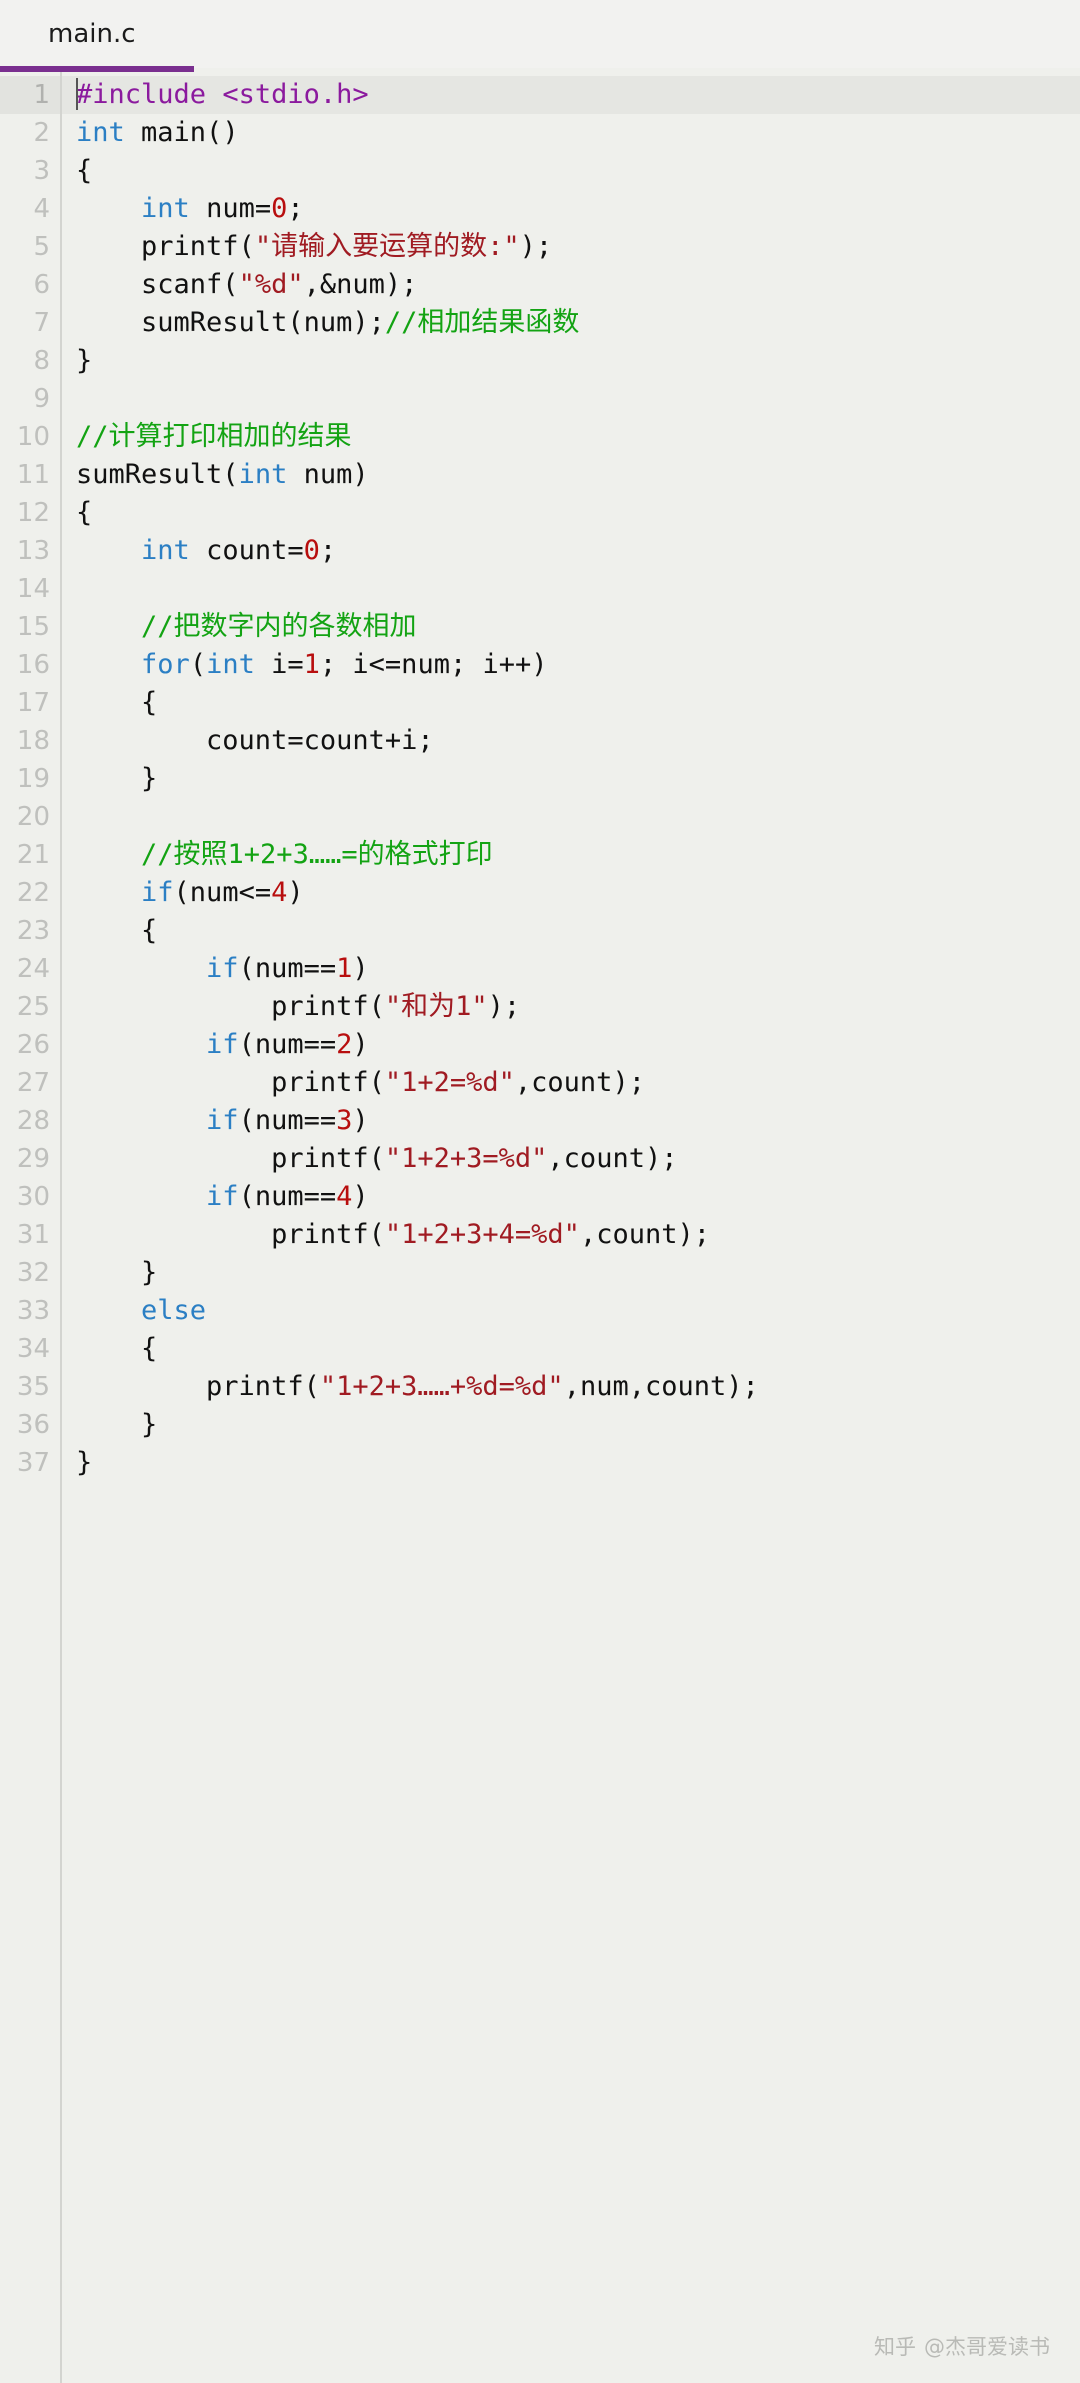 This screenshot has width=1080, height=2383. I want to click on code-line: if(num==2), so click(578, 1045).